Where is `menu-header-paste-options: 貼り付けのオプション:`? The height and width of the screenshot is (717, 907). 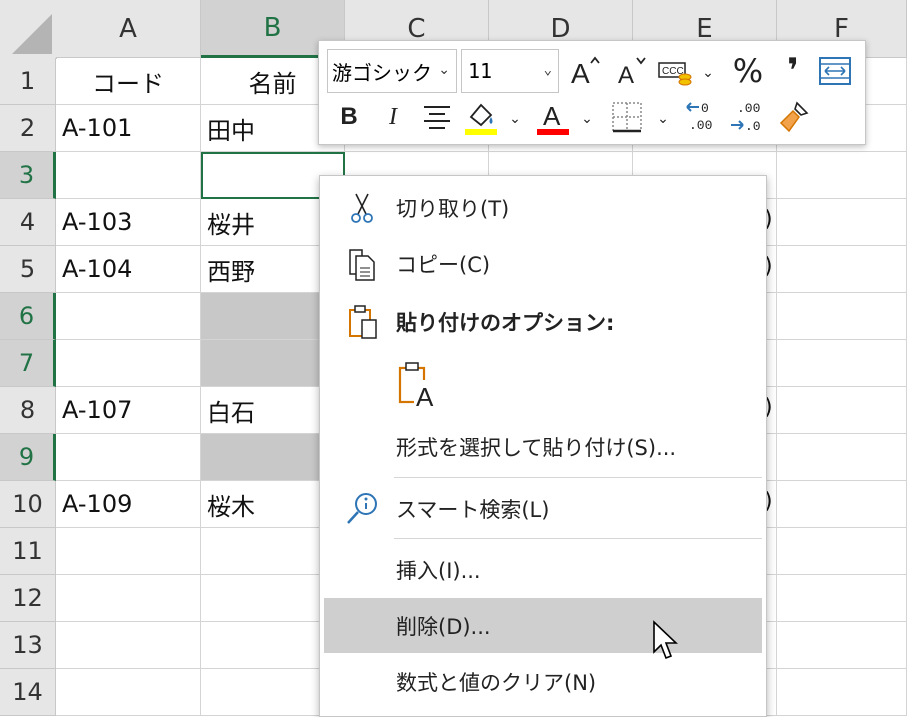 menu-header-paste-options: 貼り付けのオプション: is located at coordinates (543, 321).